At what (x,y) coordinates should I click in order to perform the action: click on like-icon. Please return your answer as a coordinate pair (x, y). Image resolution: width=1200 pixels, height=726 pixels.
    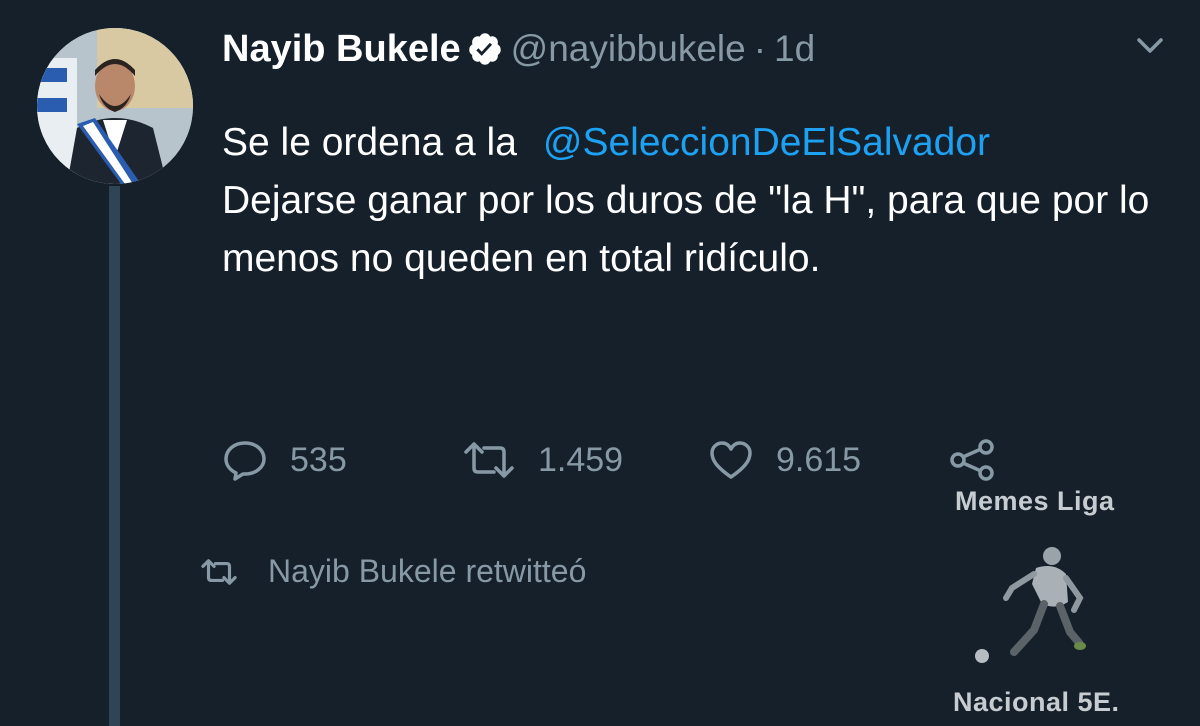
    Looking at the image, I should click on (731, 460).